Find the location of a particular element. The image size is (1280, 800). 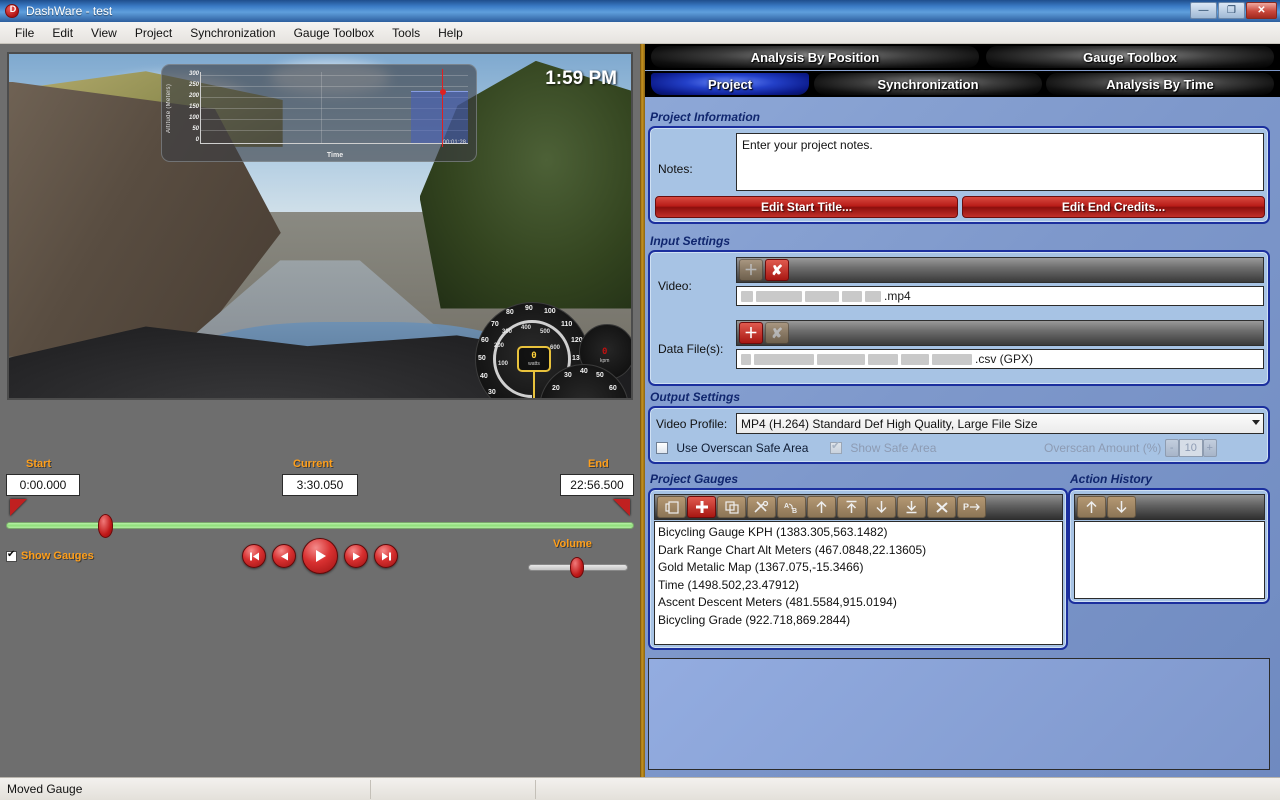

overscan-increment-button: + is located at coordinates (1209, 448).